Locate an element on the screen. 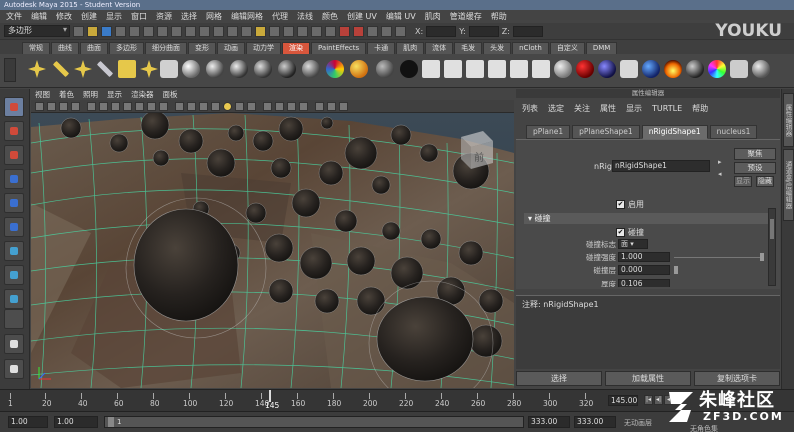 Image resolution: width=794 pixels, height=432 pixels. hide-button: 隐藏 is located at coordinates (765, 181).